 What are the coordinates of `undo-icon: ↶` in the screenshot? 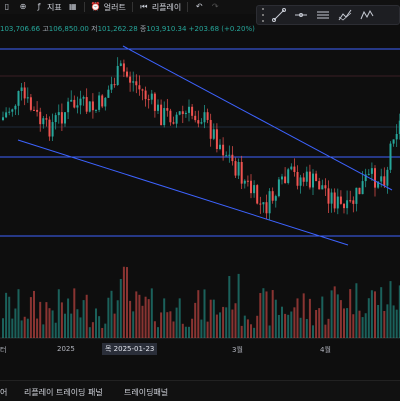 It's located at (199, 7).